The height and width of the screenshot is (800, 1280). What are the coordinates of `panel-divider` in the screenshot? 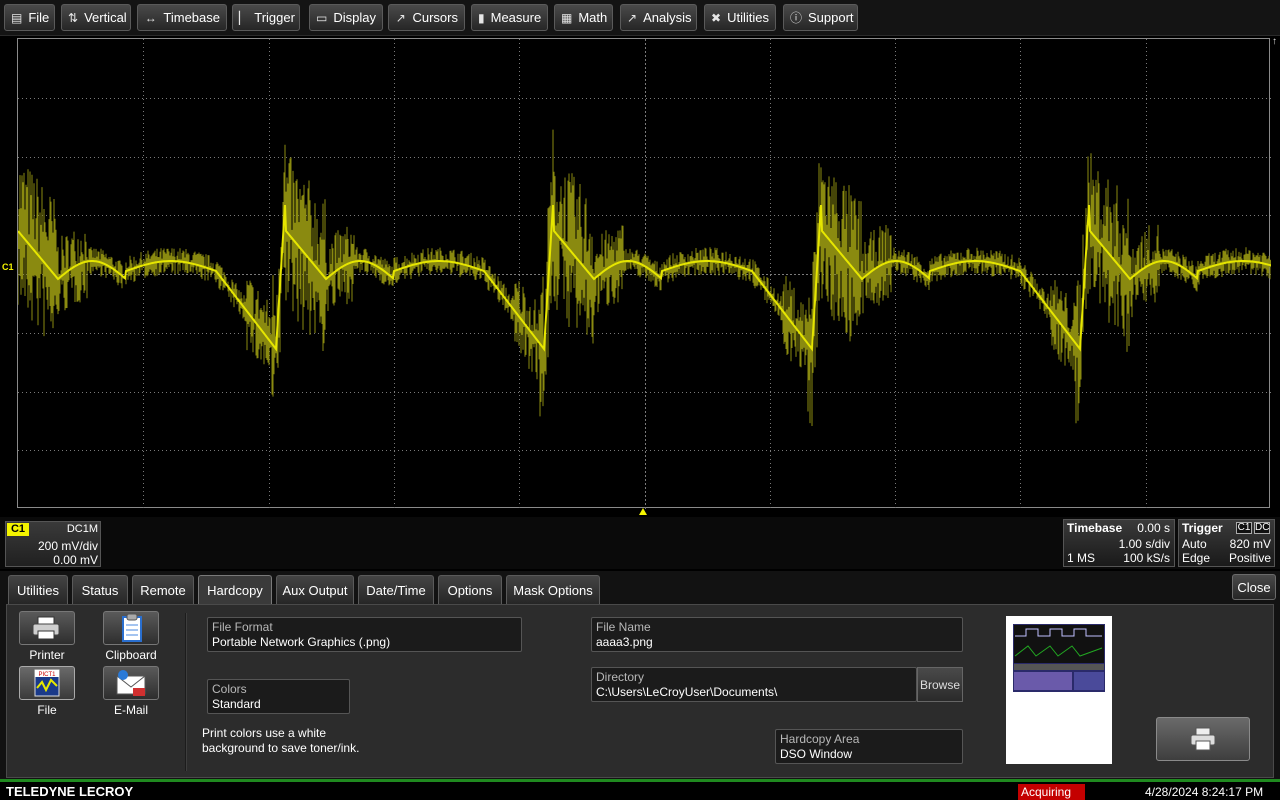 It's located at (186, 692).